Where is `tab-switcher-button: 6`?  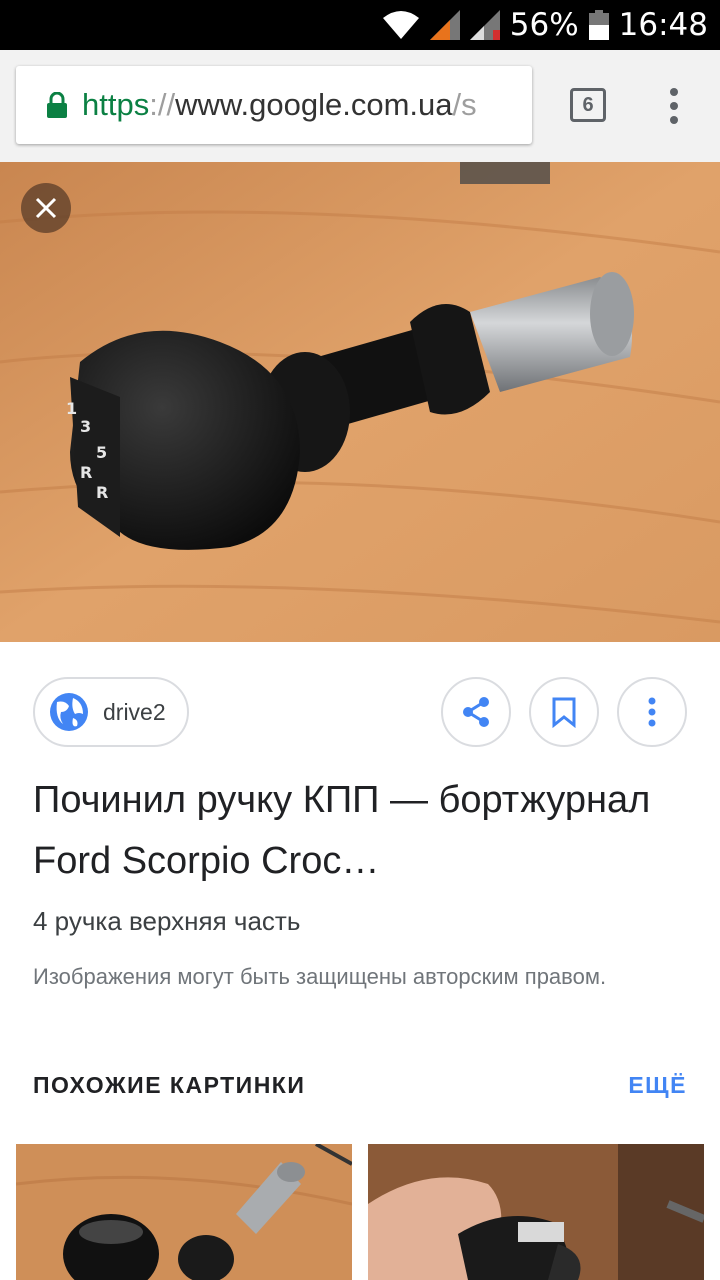
tab-switcher-button: 6 is located at coordinates (588, 105).